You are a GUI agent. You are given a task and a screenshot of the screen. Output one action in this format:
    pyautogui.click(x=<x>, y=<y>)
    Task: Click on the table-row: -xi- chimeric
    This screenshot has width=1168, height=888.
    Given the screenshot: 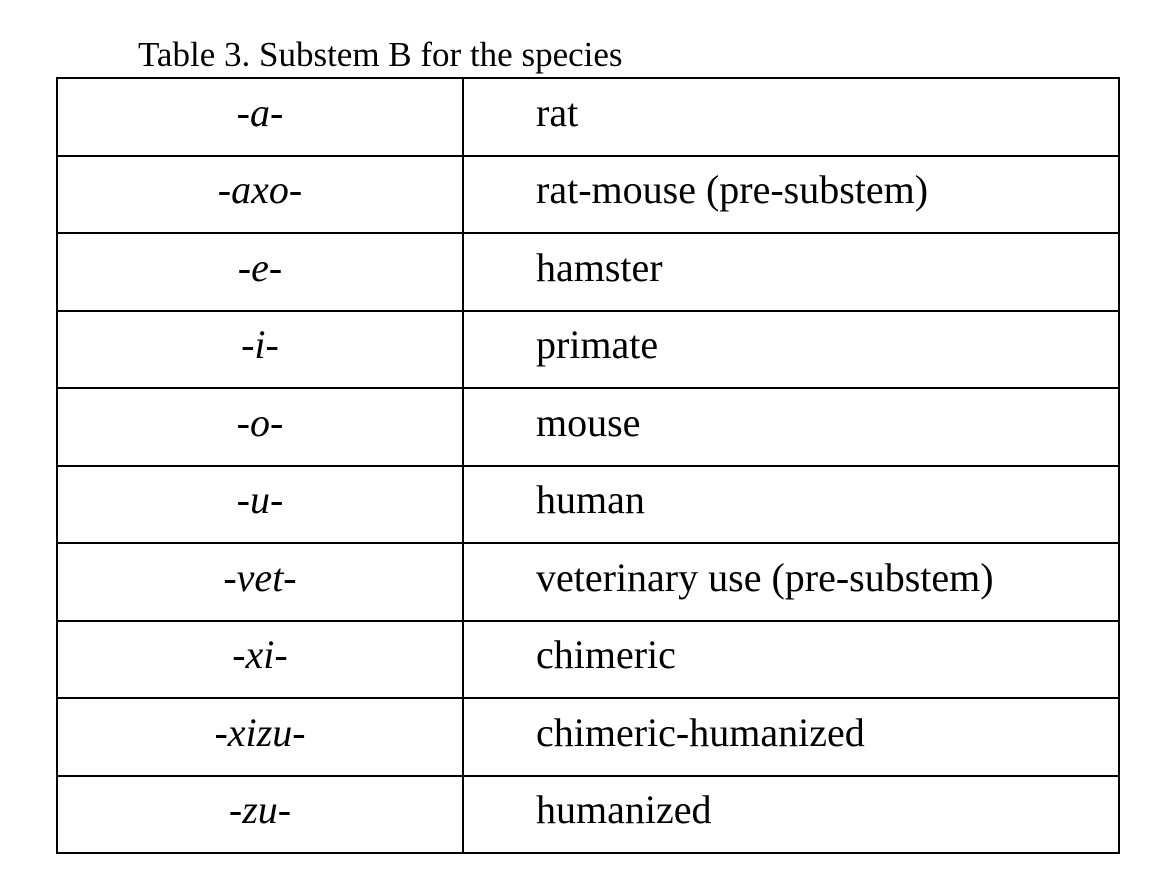 What is the action you would take?
    pyautogui.click(x=588, y=659)
    